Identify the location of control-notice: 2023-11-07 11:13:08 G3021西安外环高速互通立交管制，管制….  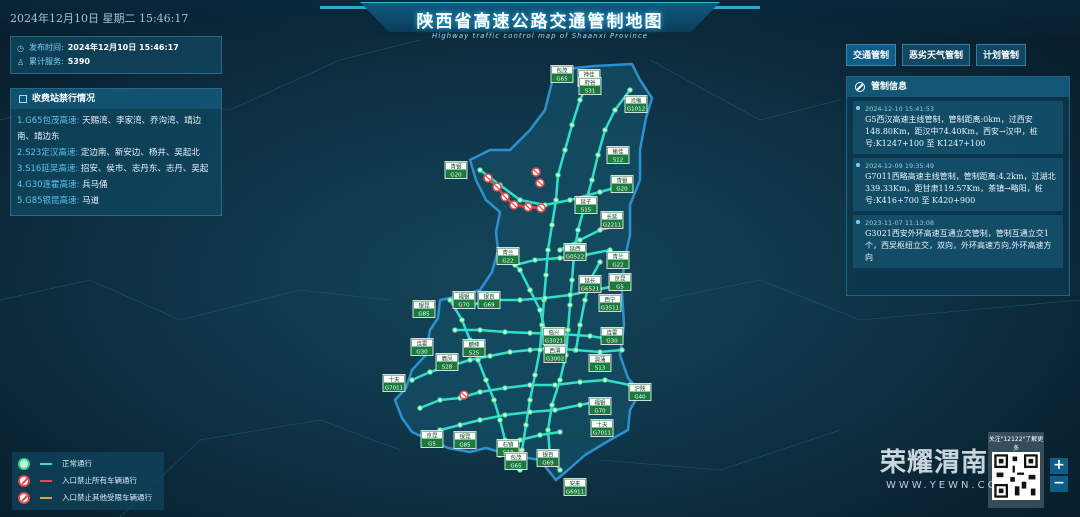
(958, 241).